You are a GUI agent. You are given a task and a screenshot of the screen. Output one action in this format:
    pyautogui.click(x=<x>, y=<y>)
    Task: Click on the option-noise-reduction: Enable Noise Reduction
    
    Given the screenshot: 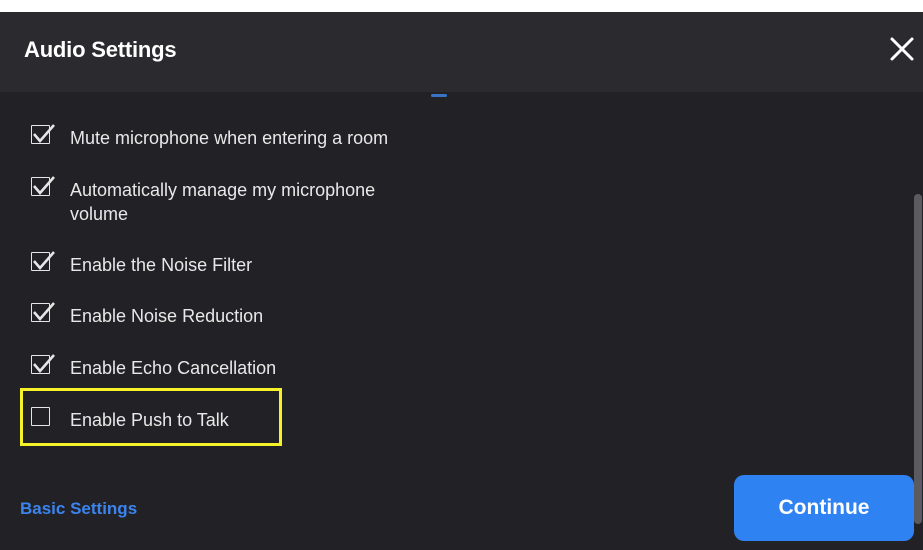 What is the action you would take?
    pyautogui.click(x=230, y=315)
    